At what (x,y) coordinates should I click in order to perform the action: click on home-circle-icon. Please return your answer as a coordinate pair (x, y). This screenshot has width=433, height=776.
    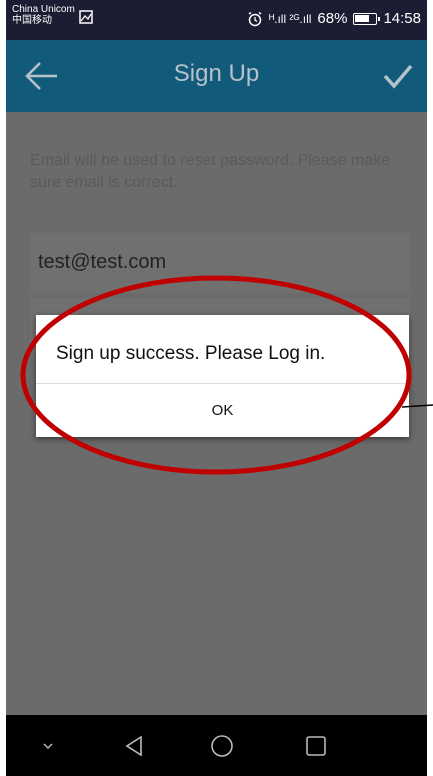
    Looking at the image, I should click on (222, 746).